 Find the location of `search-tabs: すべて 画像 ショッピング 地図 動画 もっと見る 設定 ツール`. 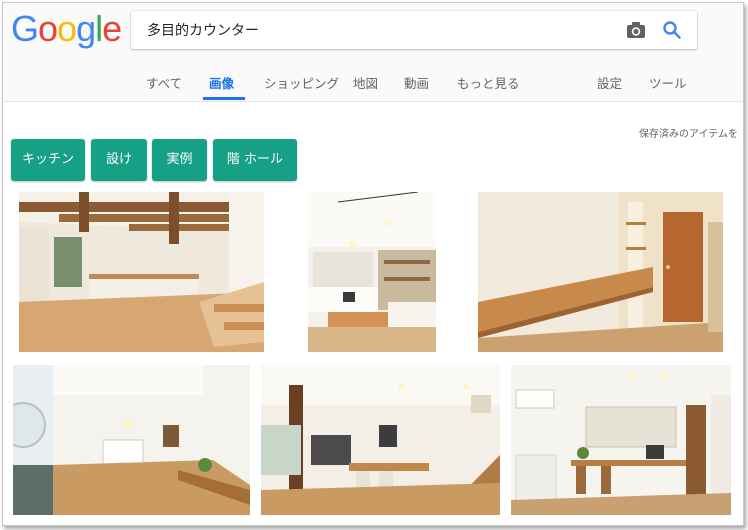

search-tabs: すべて 画像 ショッピング 地図 動画 もっと見る 設定 ツール is located at coordinates (373, 82).